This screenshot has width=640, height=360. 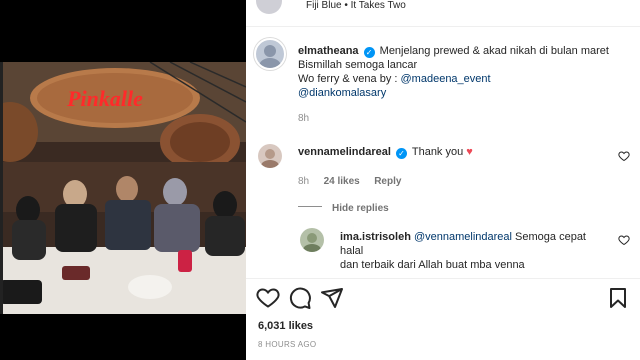 I want to click on mention-diankomalasary: @dianko​malasary, so click(x=342, y=93).